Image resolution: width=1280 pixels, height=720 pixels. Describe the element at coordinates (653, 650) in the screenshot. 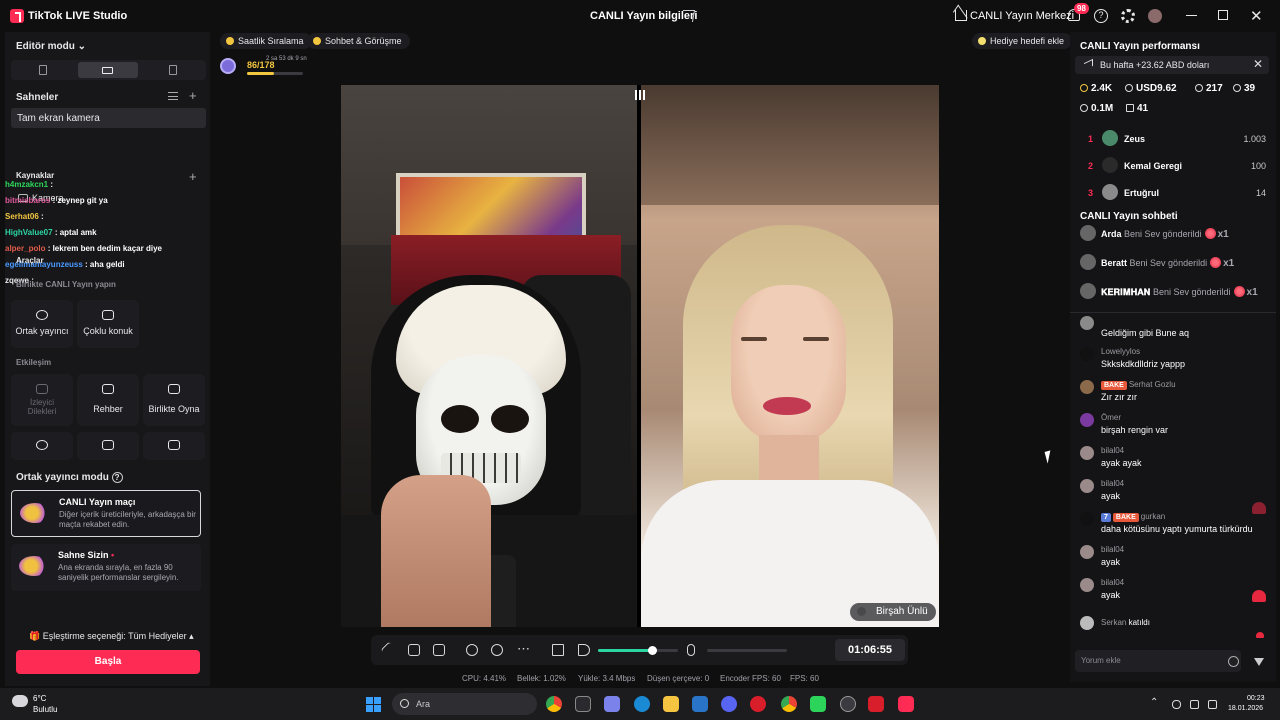

I see `volume-knob` at that location.